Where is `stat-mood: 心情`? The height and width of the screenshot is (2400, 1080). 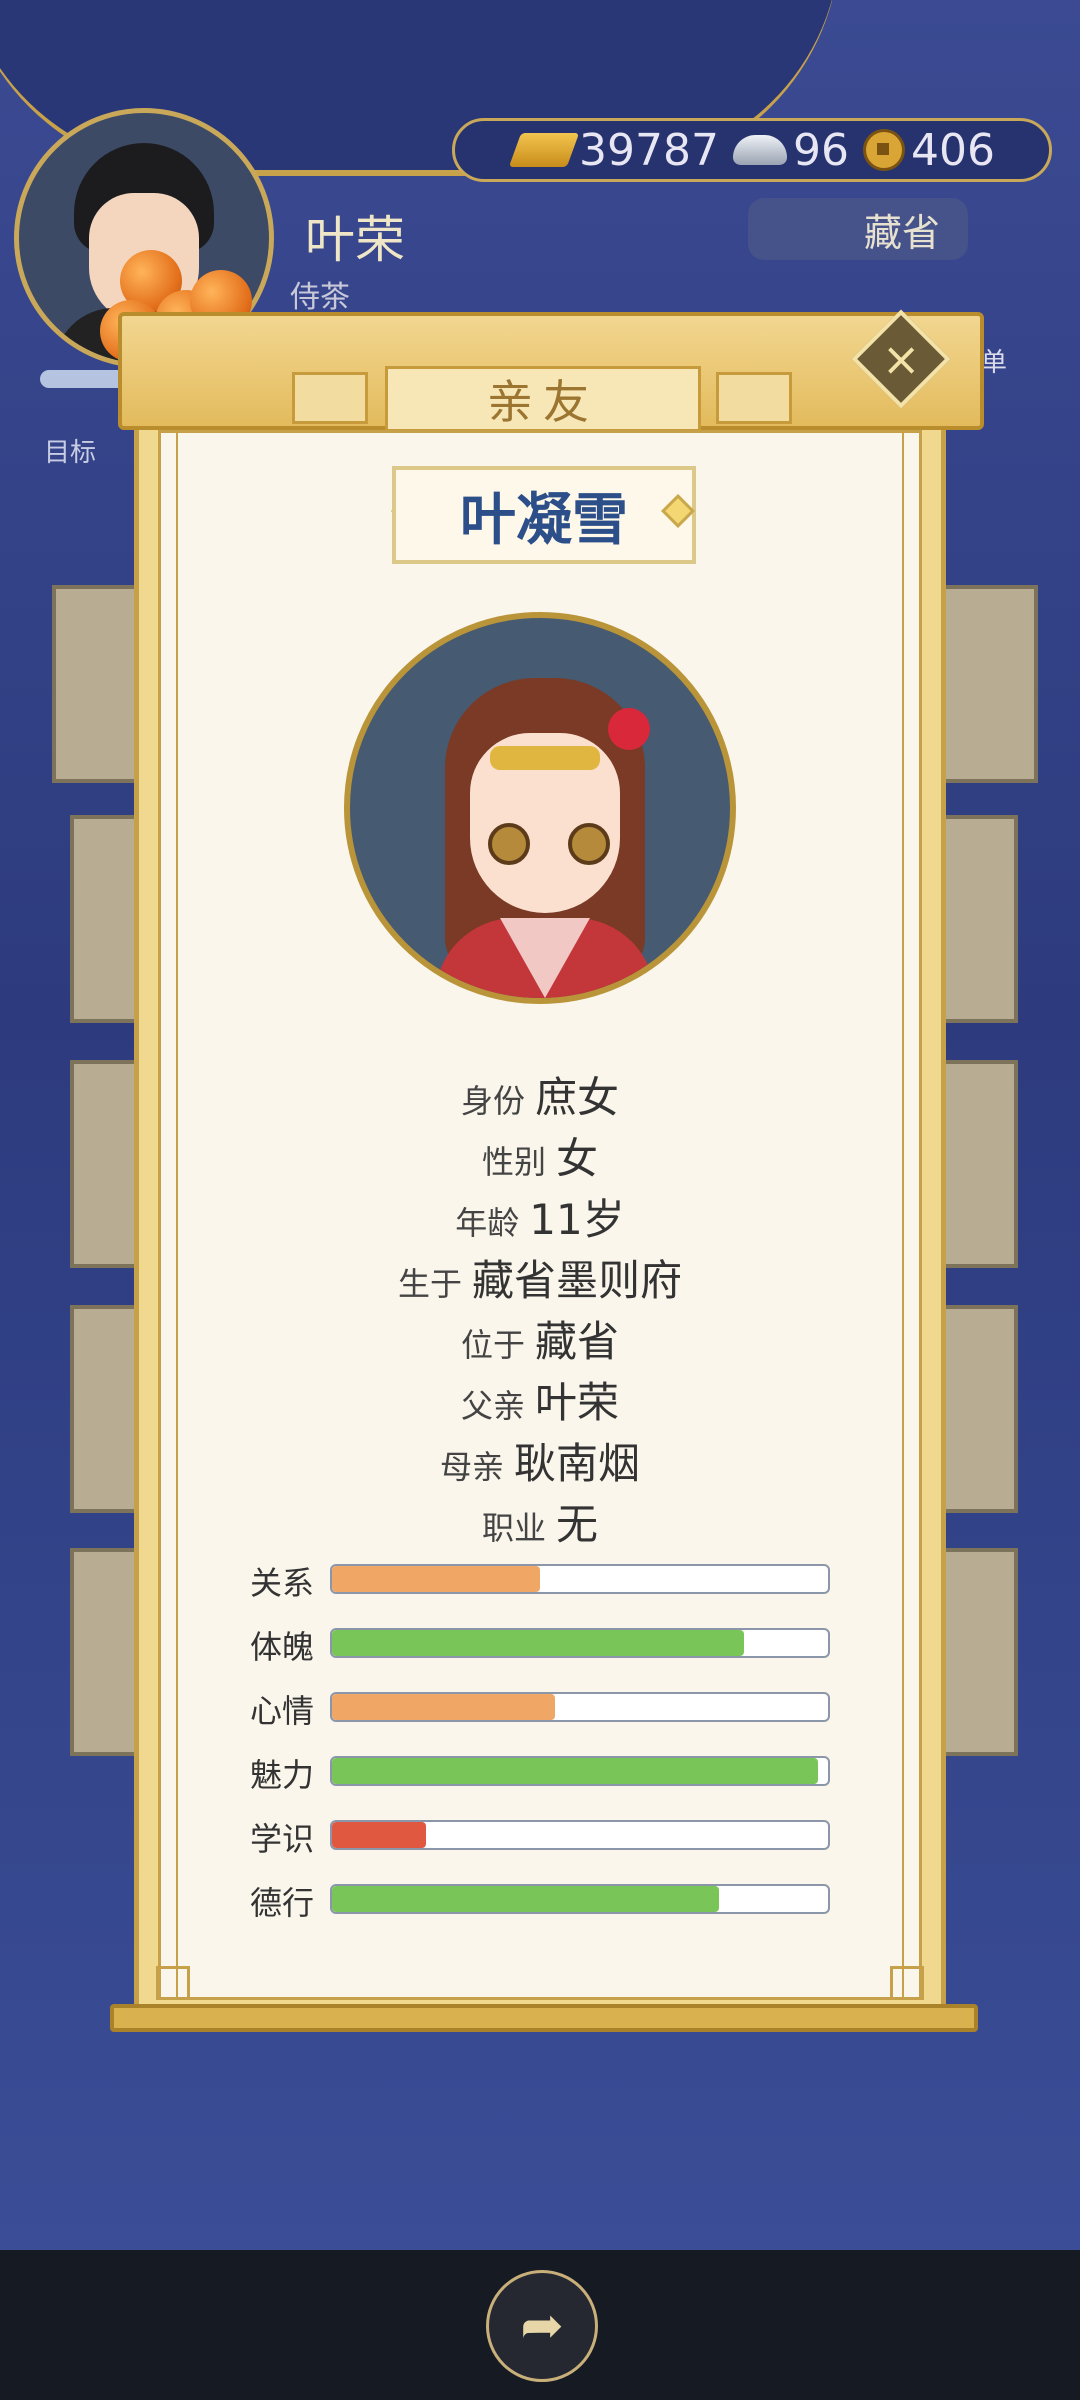 stat-mood: 心情 is located at coordinates (540, 1711).